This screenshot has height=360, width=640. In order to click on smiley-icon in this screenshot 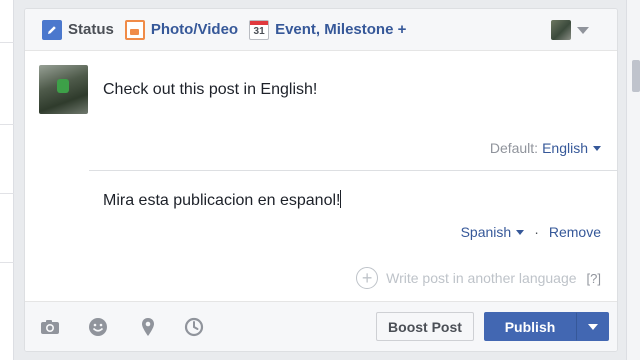, I will do `click(98, 327)`.